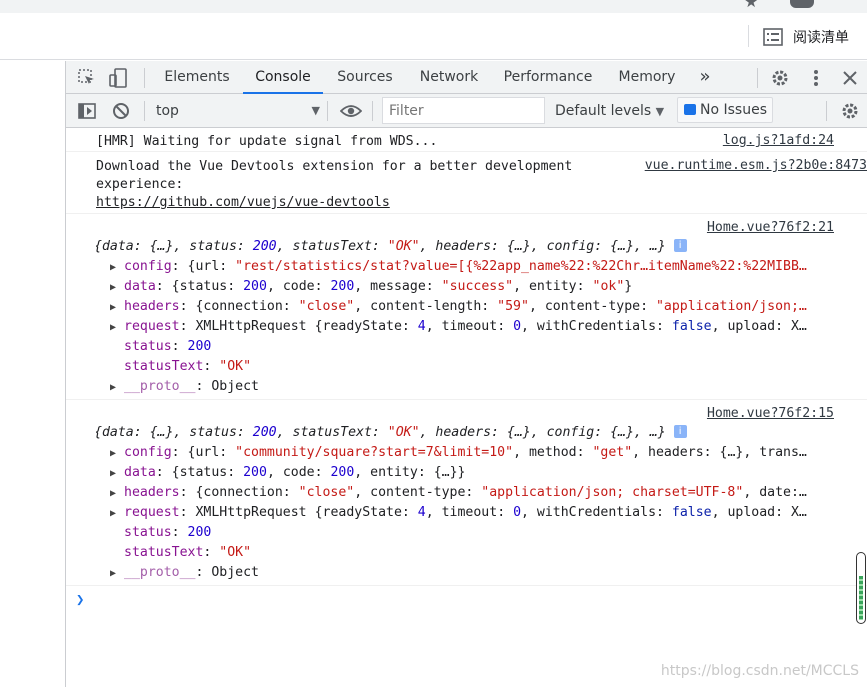 The image size is (867, 687). What do you see at coordinates (167, 111) in the screenshot?
I see `context-value: top` at bounding box center [167, 111].